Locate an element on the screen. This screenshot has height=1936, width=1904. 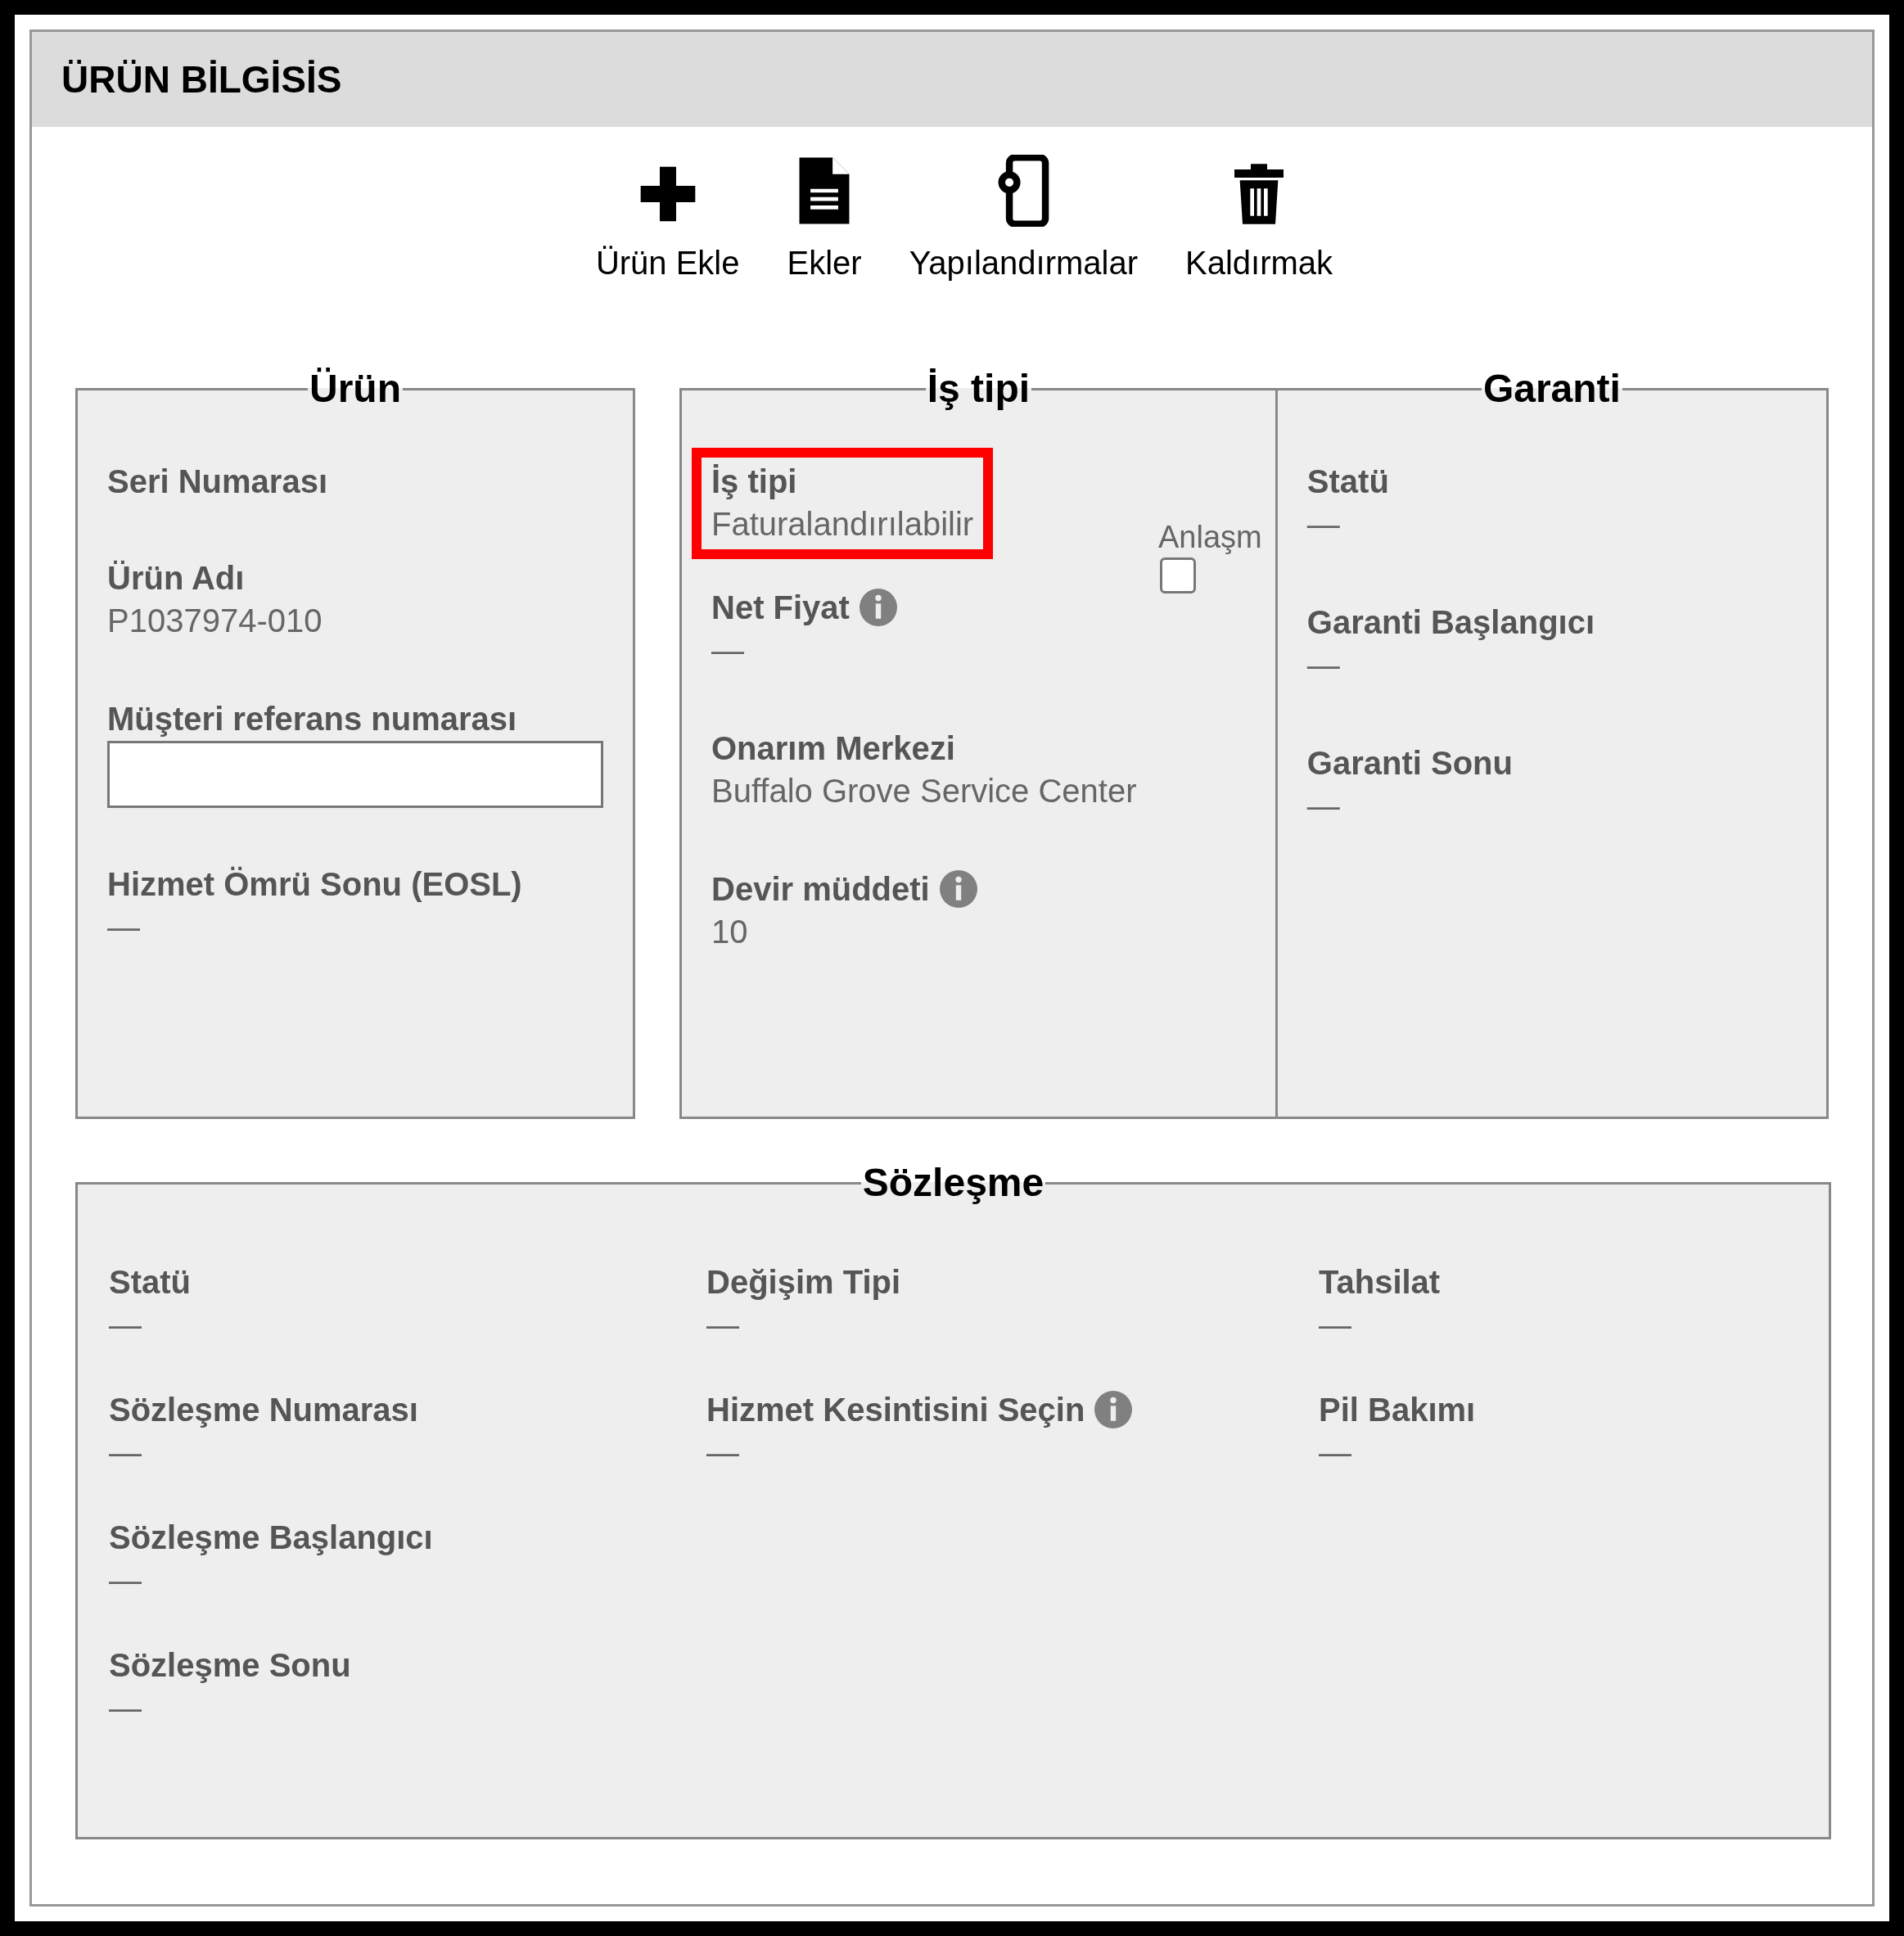
toolbar-button: Kaldırmak is located at coordinates (1259, 224).